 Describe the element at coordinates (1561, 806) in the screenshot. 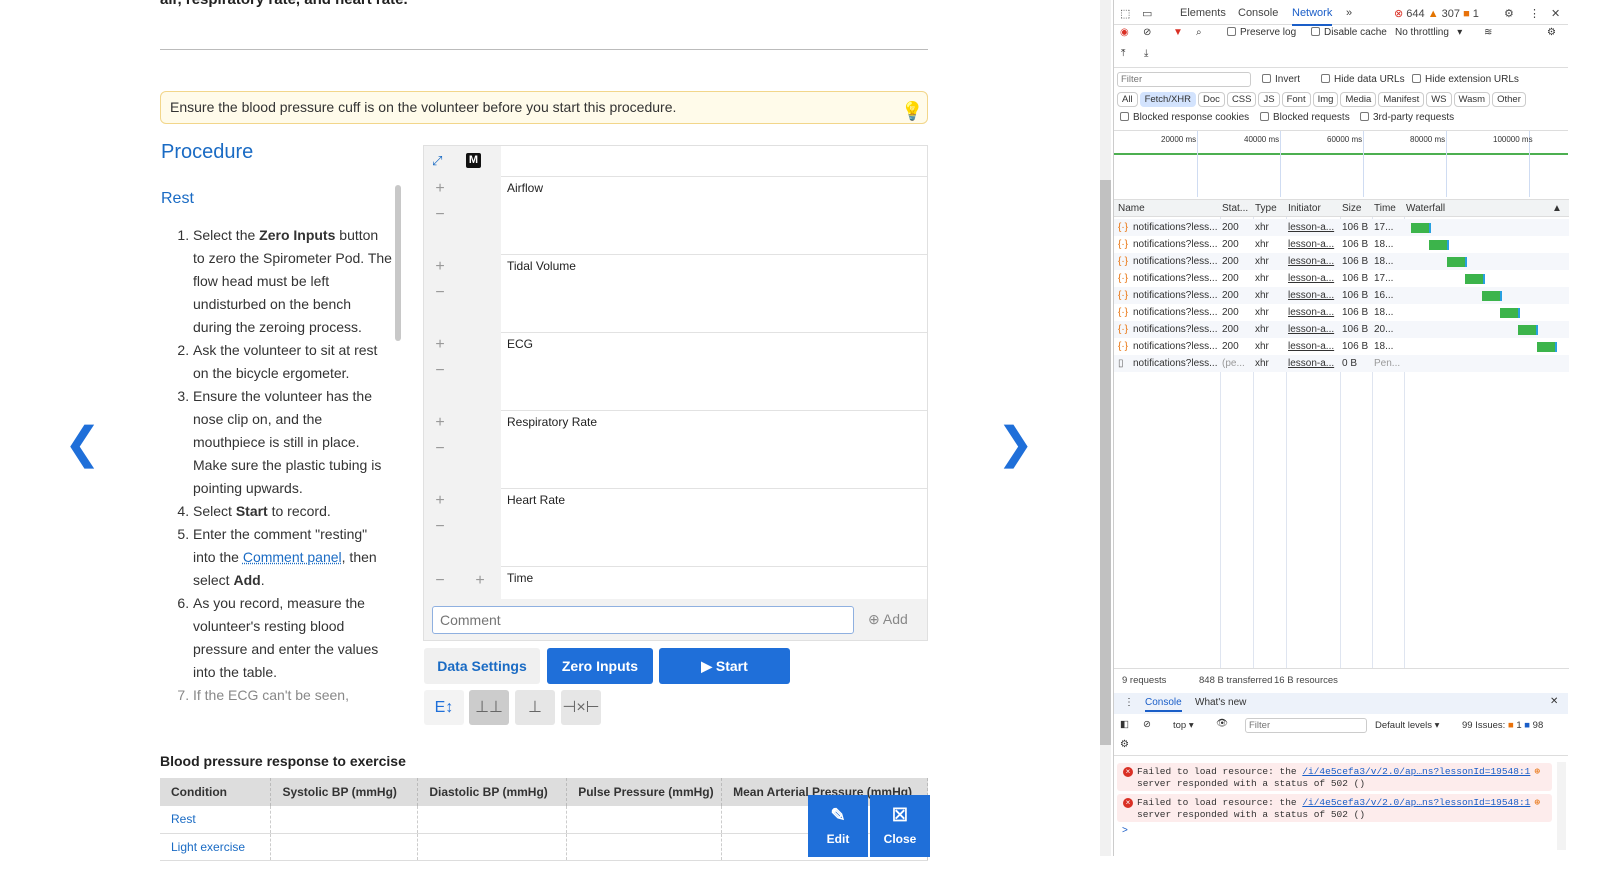

I see `console-scrollbar` at that location.